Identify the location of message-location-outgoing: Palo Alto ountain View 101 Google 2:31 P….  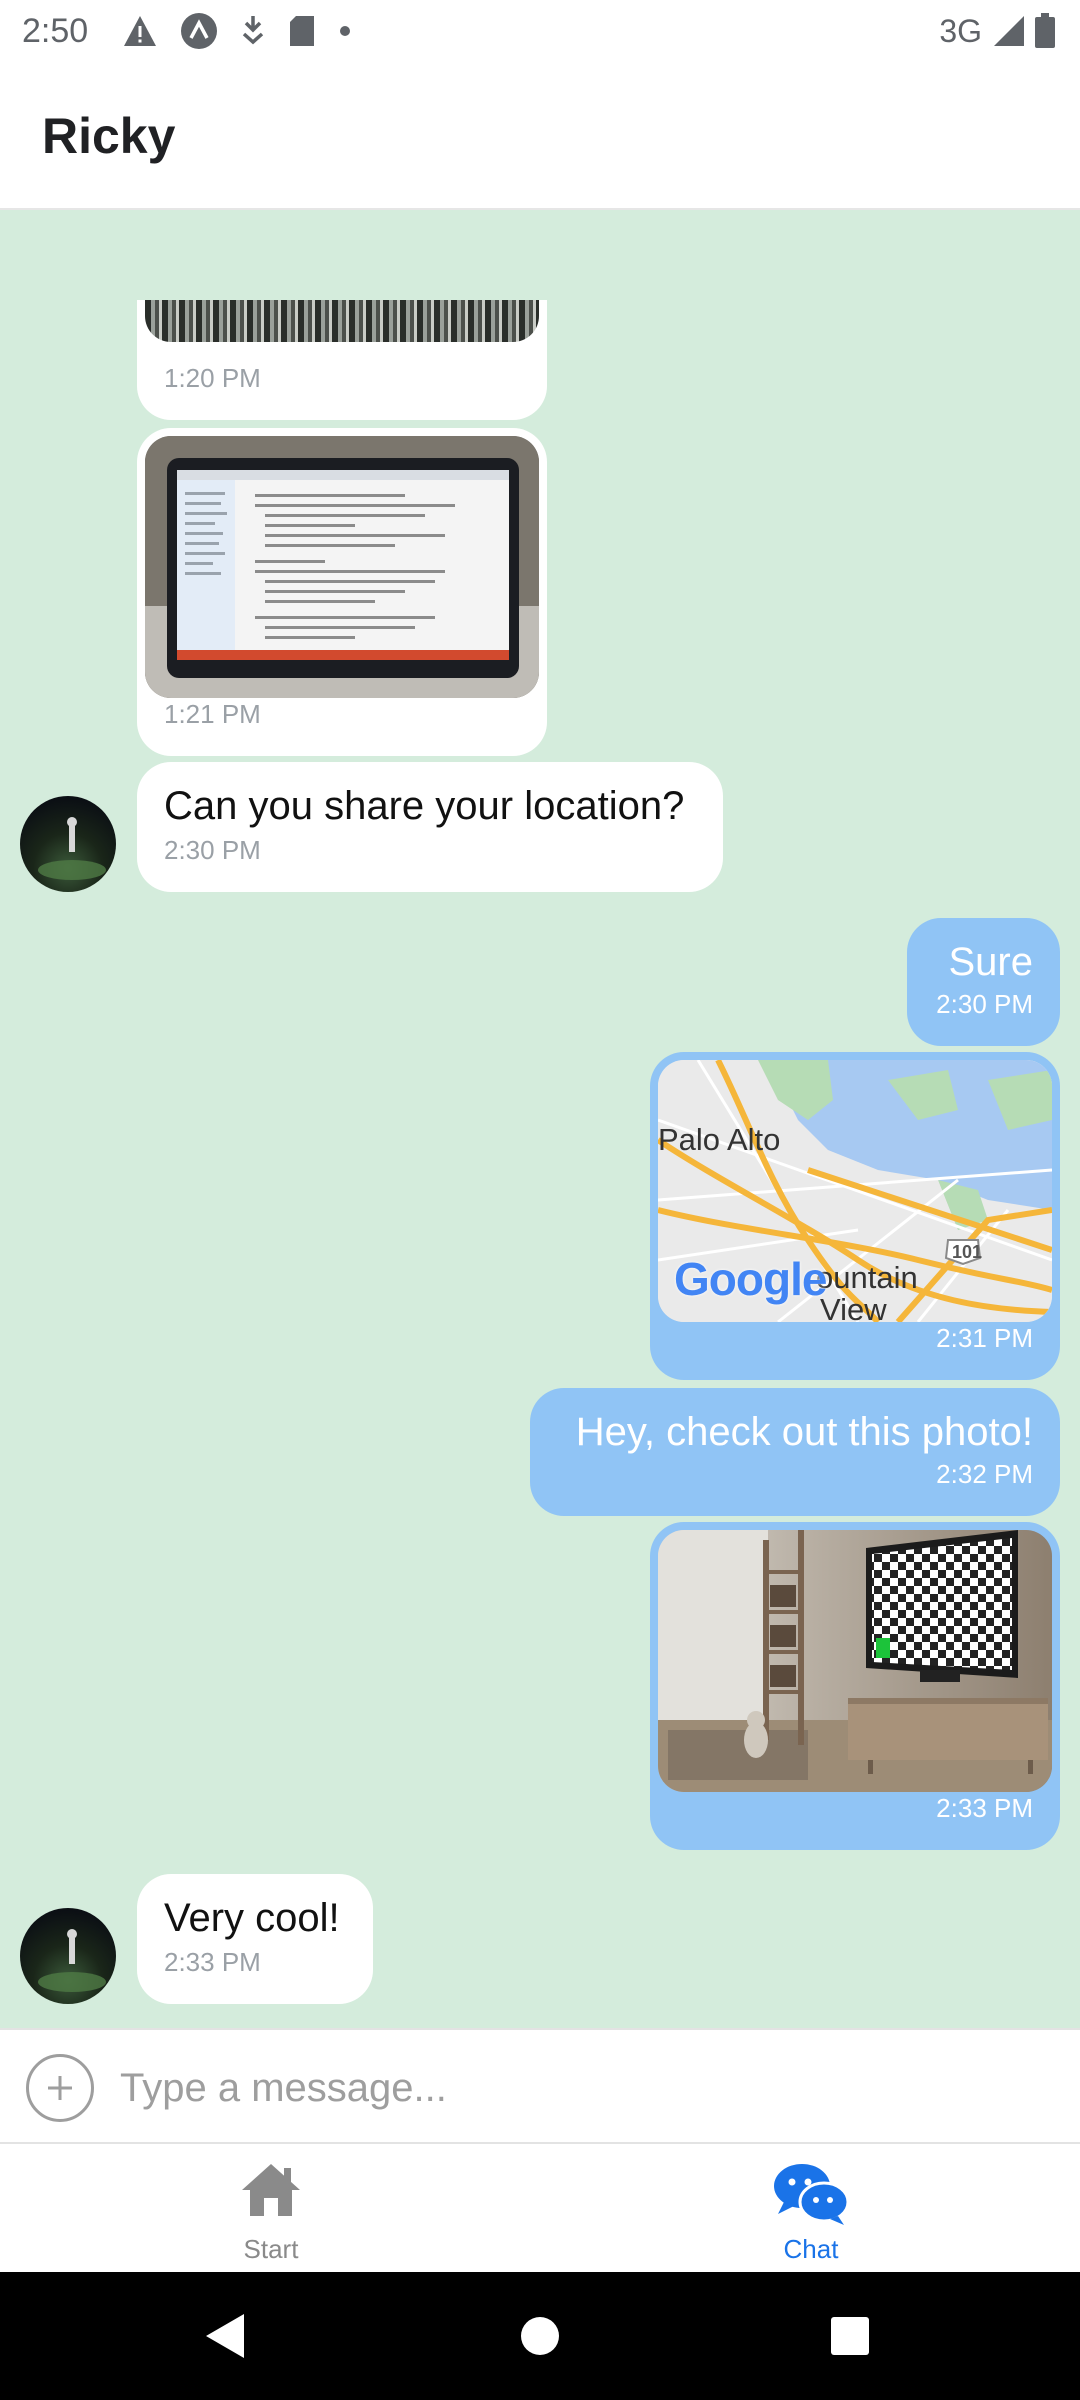
(855, 1216).